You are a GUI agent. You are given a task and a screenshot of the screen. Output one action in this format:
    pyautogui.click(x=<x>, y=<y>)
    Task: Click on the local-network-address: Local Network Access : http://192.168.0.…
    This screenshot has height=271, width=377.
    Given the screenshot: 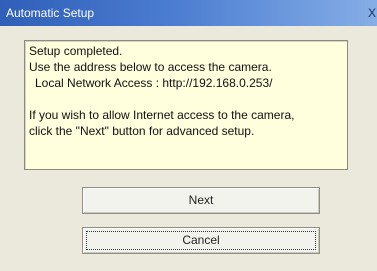 What is the action you would take?
    pyautogui.click(x=154, y=83)
    